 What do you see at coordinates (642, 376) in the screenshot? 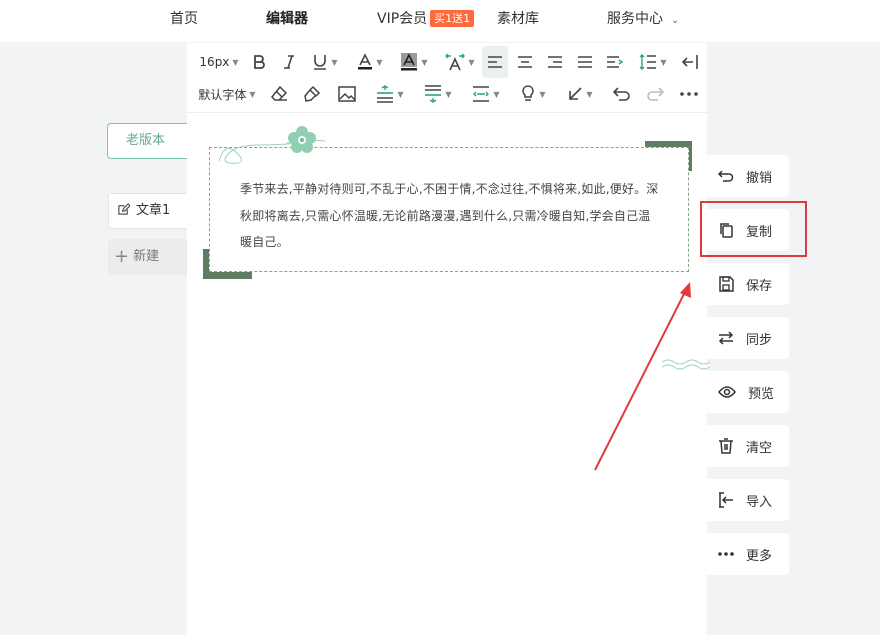
I see `annotation-arrow-icon` at bounding box center [642, 376].